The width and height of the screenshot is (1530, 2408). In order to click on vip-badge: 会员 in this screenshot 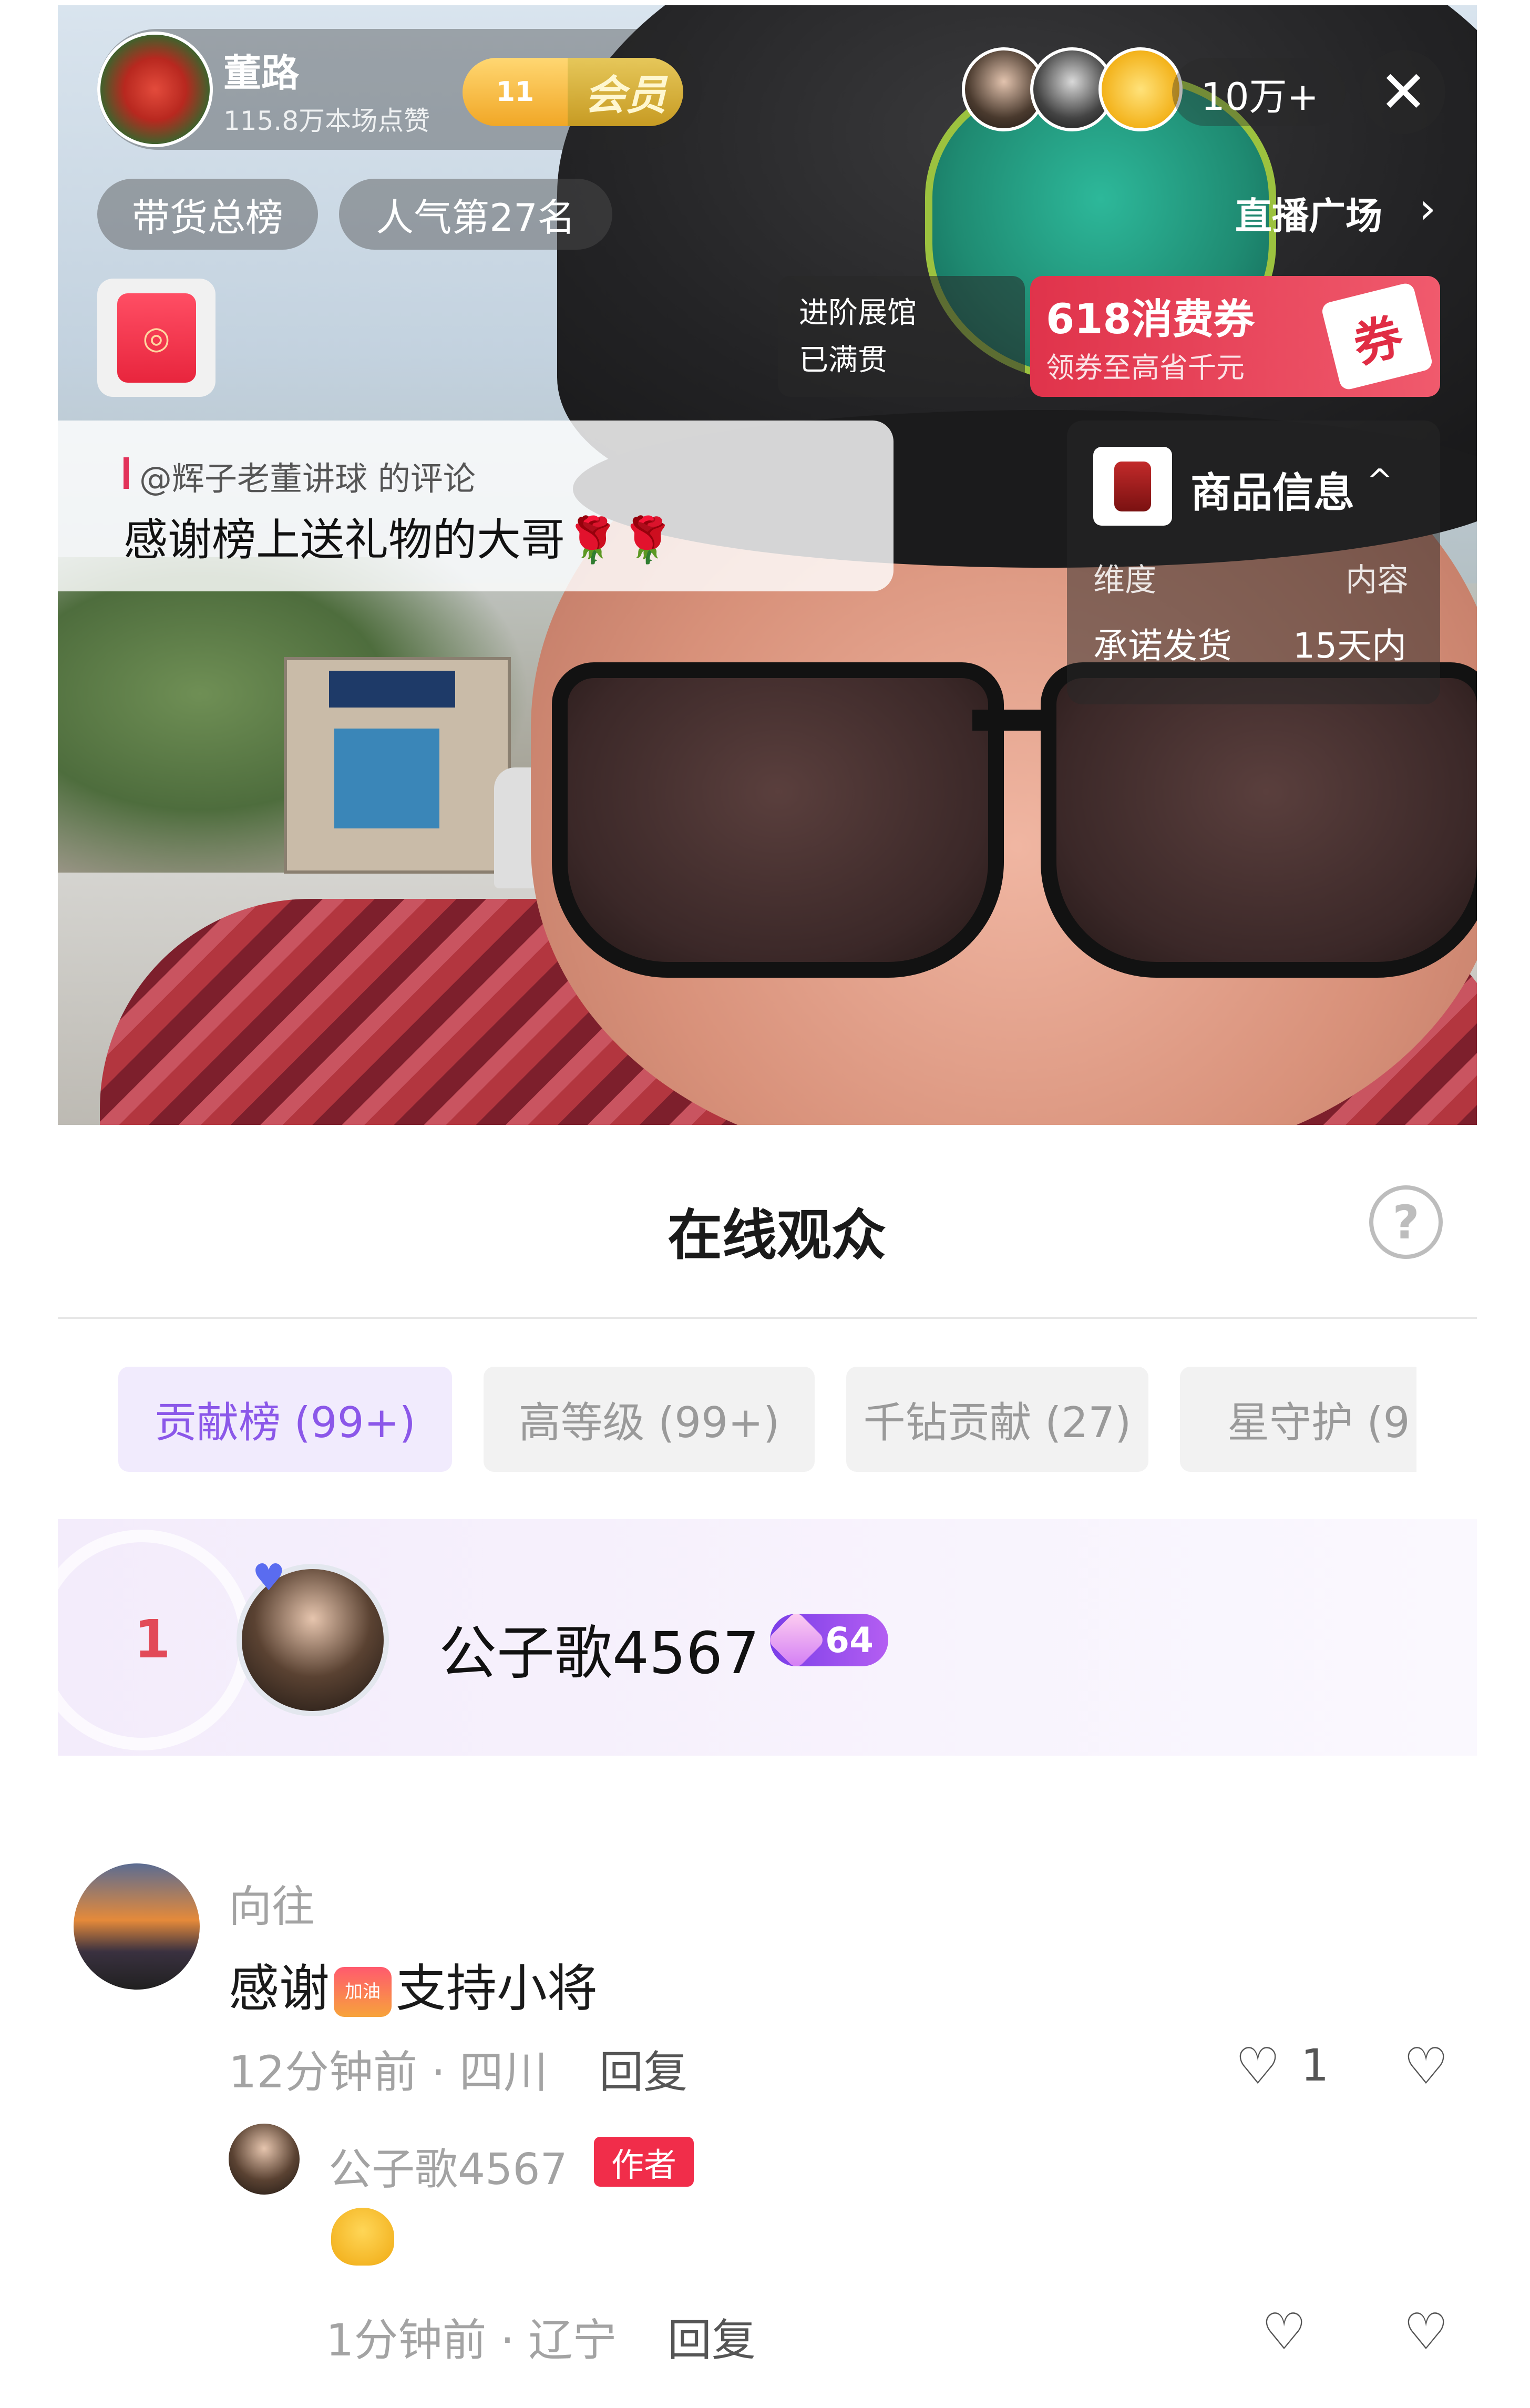, I will do `click(625, 92)`.